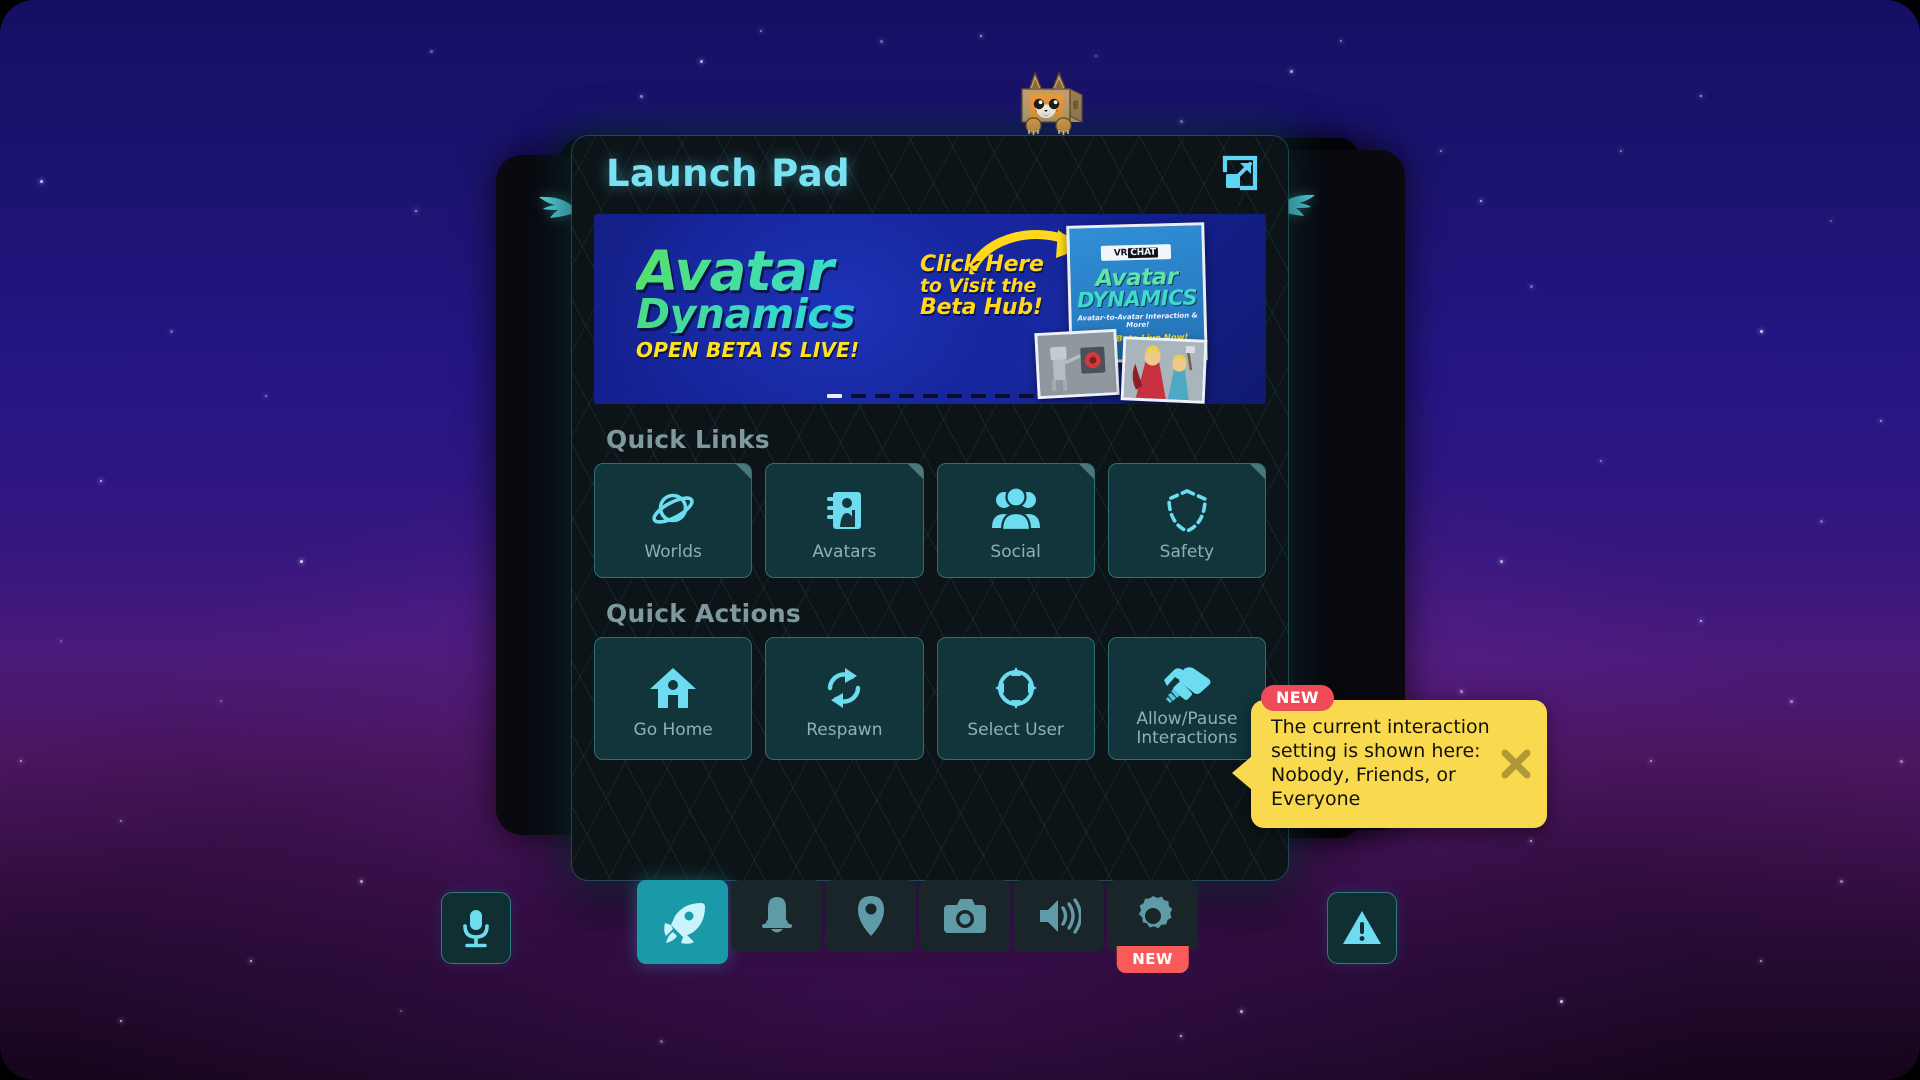  Describe the element at coordinates (1187, 551) in the screenshot. I see `quick-link-label: Safety` at that location.